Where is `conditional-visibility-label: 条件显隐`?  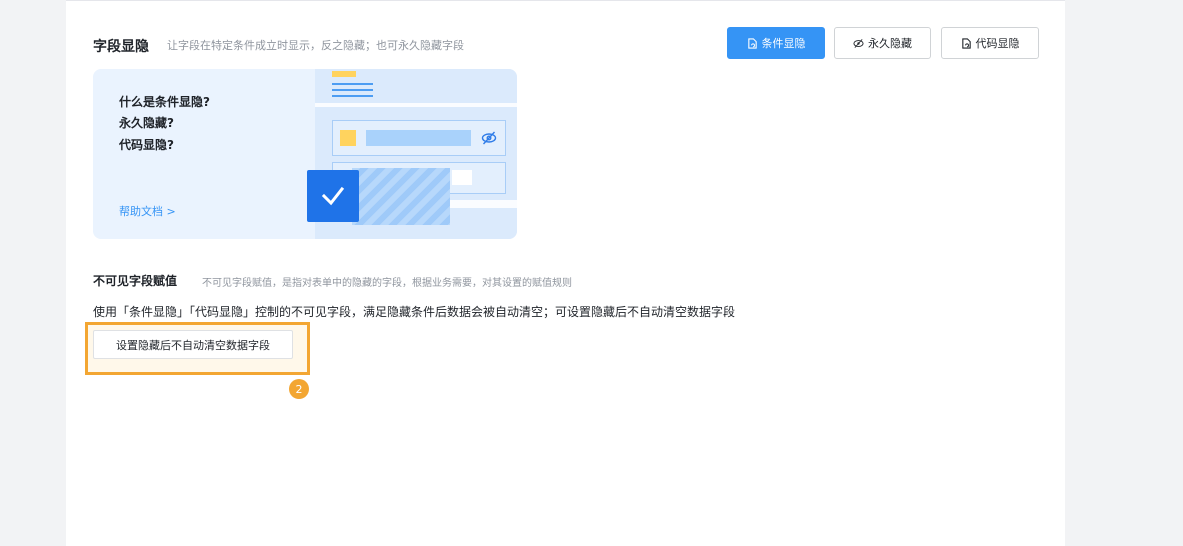
conditional-visibility-label: 条件显隐 is located at coordinates (783, 43).